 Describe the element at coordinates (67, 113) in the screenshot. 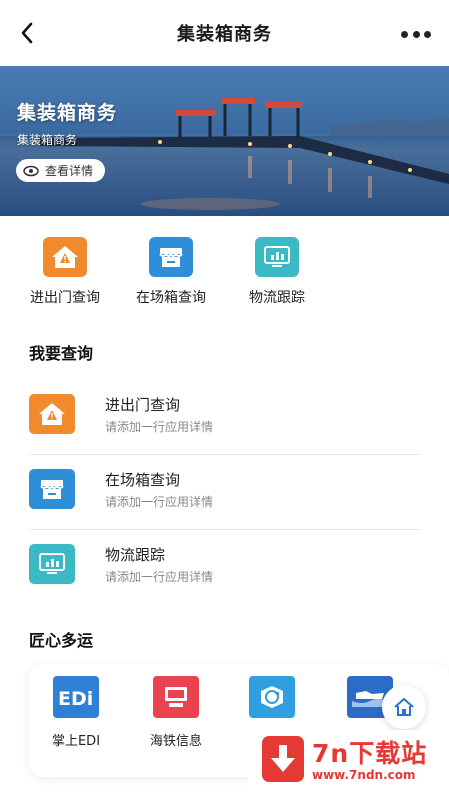

I see `banner-title: 集装箱商务` at that location.